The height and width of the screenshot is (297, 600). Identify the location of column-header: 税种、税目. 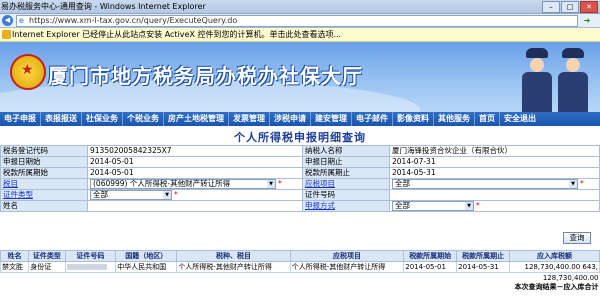
(233, 256).